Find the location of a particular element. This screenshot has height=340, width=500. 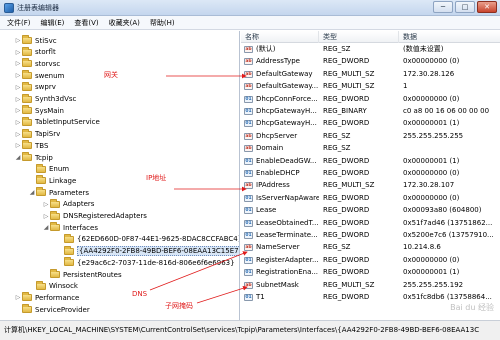

tree-node: ▷ SysMain is located at coordinates (39, 110).